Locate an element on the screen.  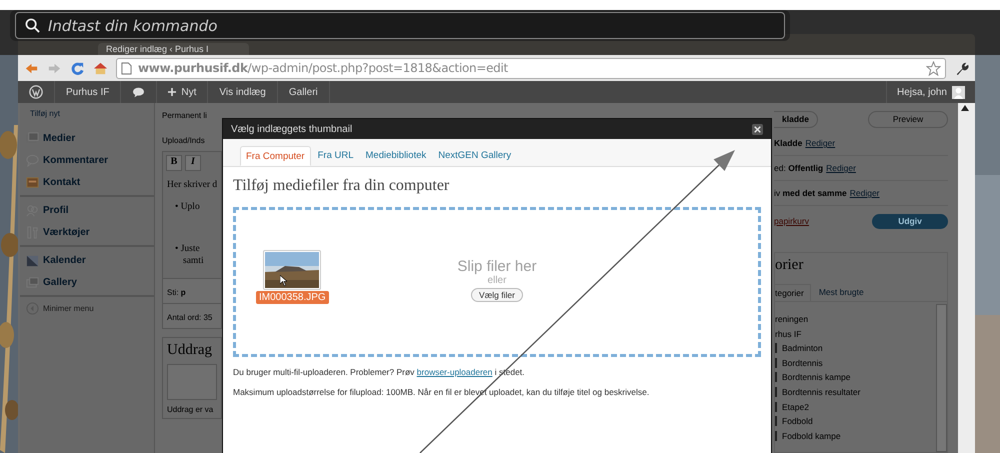
add-new-link: Tilføj nyt is located at coordinates (87, 117).